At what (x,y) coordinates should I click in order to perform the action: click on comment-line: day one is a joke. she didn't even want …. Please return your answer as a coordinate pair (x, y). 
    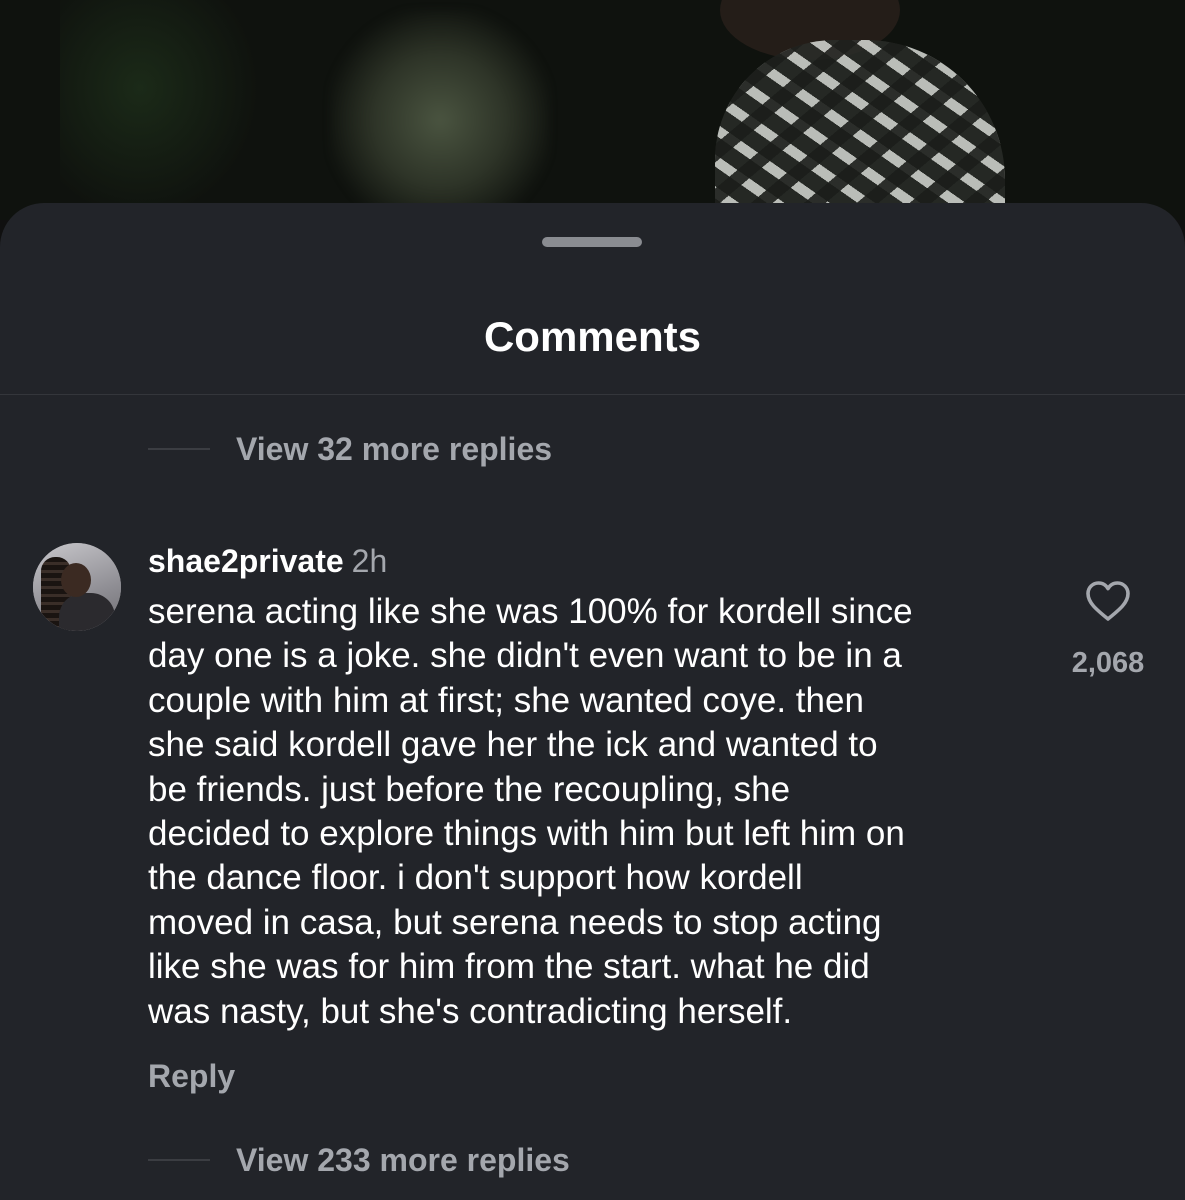
    Looking at the image, I should click on (525, 656).